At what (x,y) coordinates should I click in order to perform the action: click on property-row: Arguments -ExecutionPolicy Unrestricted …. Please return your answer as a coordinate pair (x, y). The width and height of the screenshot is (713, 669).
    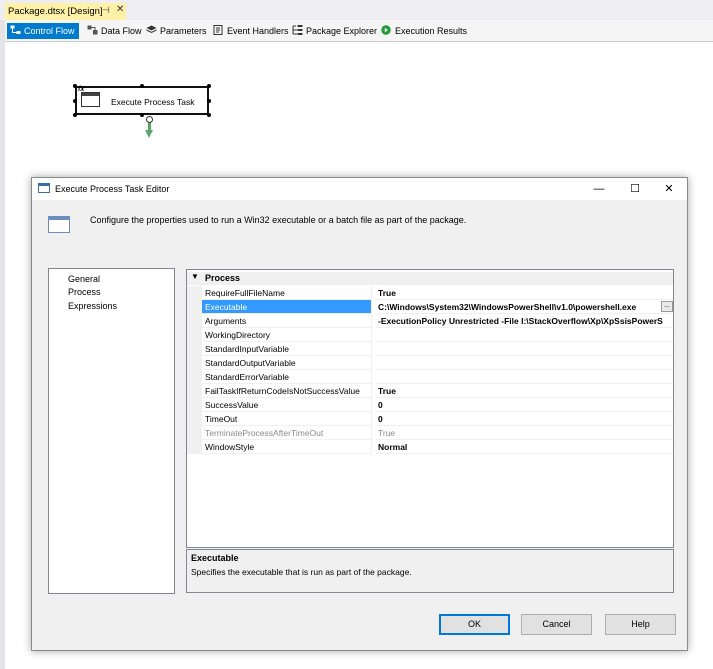
    Looking at the image, I should click on (430, 321).